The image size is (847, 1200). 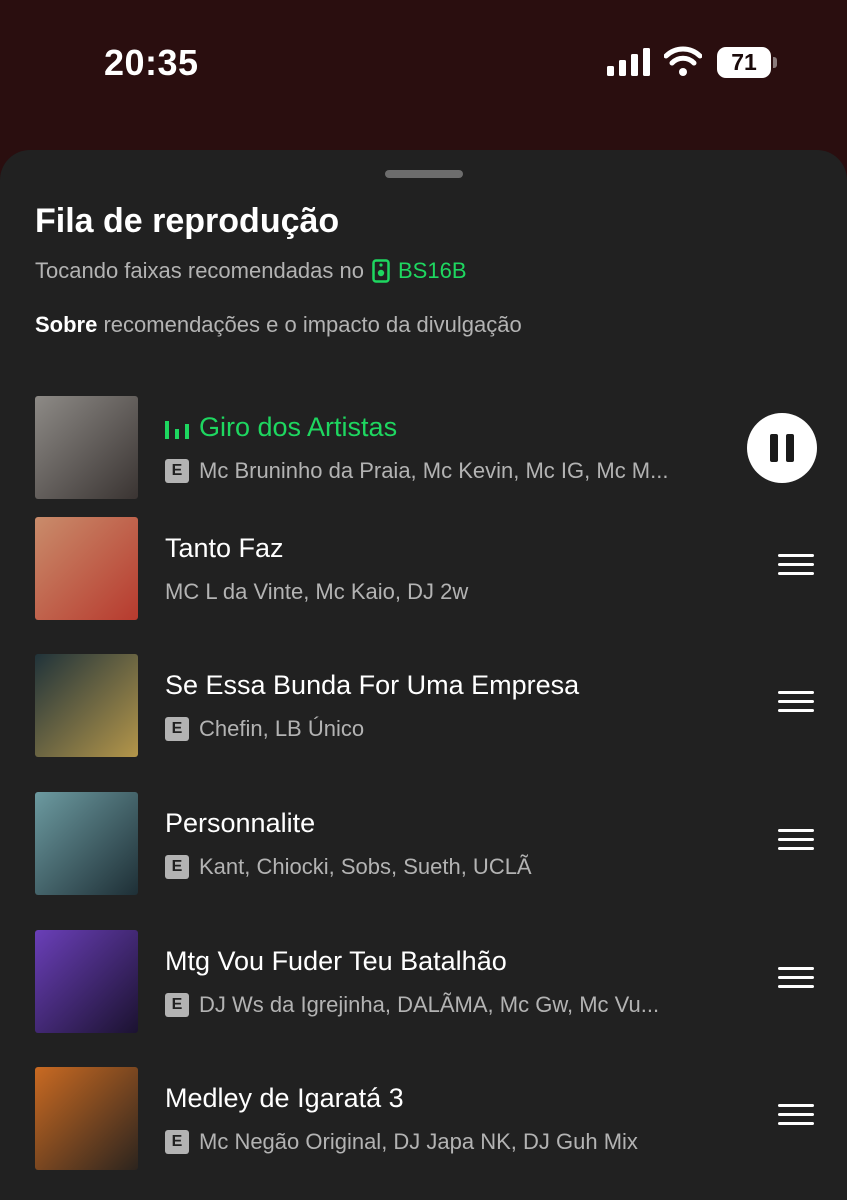 I want to click on track-title-text: Tanto Faz, so click(x=224, y=548).